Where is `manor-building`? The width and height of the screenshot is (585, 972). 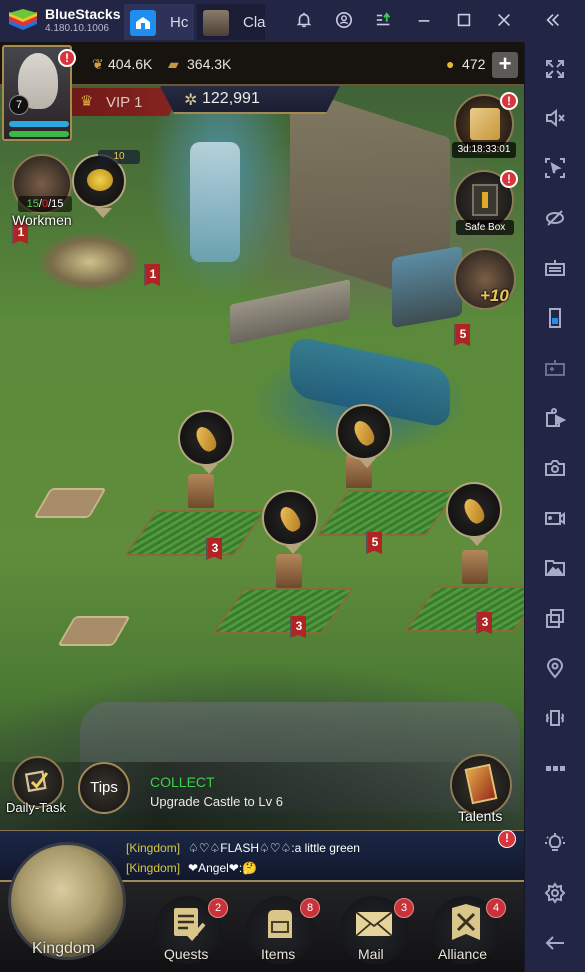 manor-building is located at coordinates (427, 287).